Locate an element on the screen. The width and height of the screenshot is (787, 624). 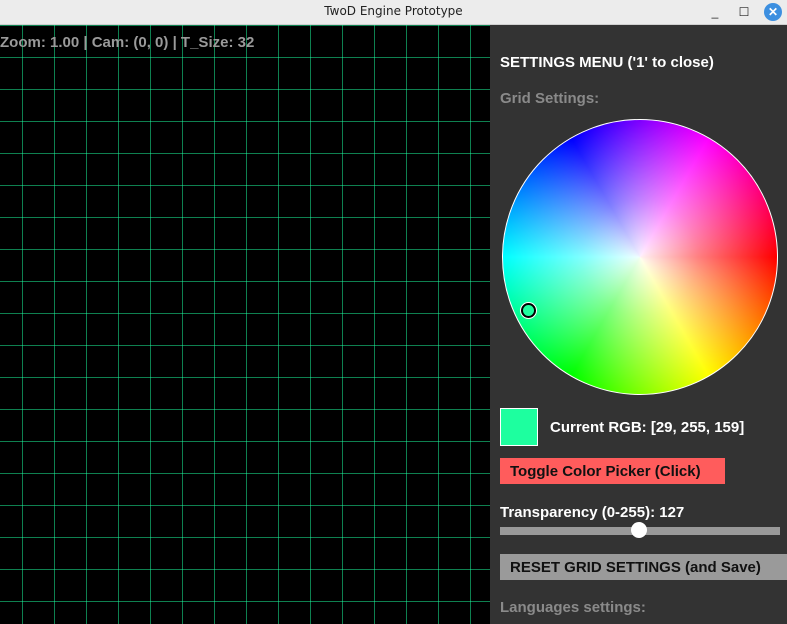
minimize-icon: _ is located at coordinates (715, 12).